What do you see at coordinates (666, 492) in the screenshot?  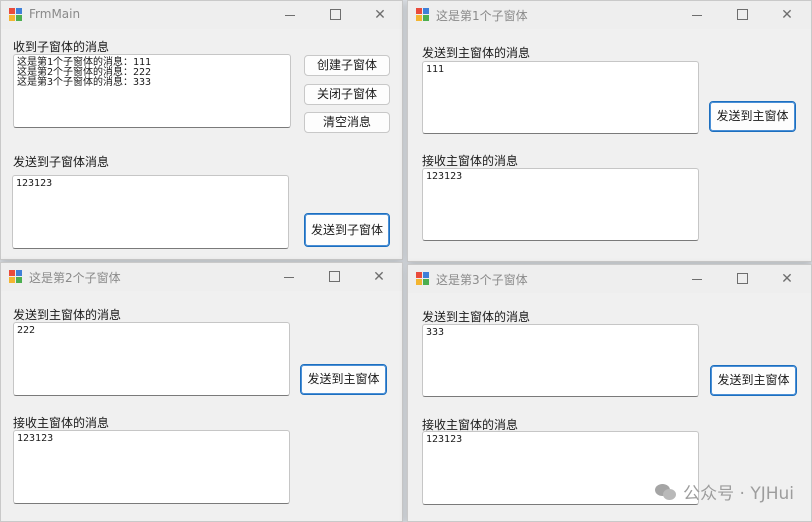 I see `wechat-icon` at bounding box center [666, 492].